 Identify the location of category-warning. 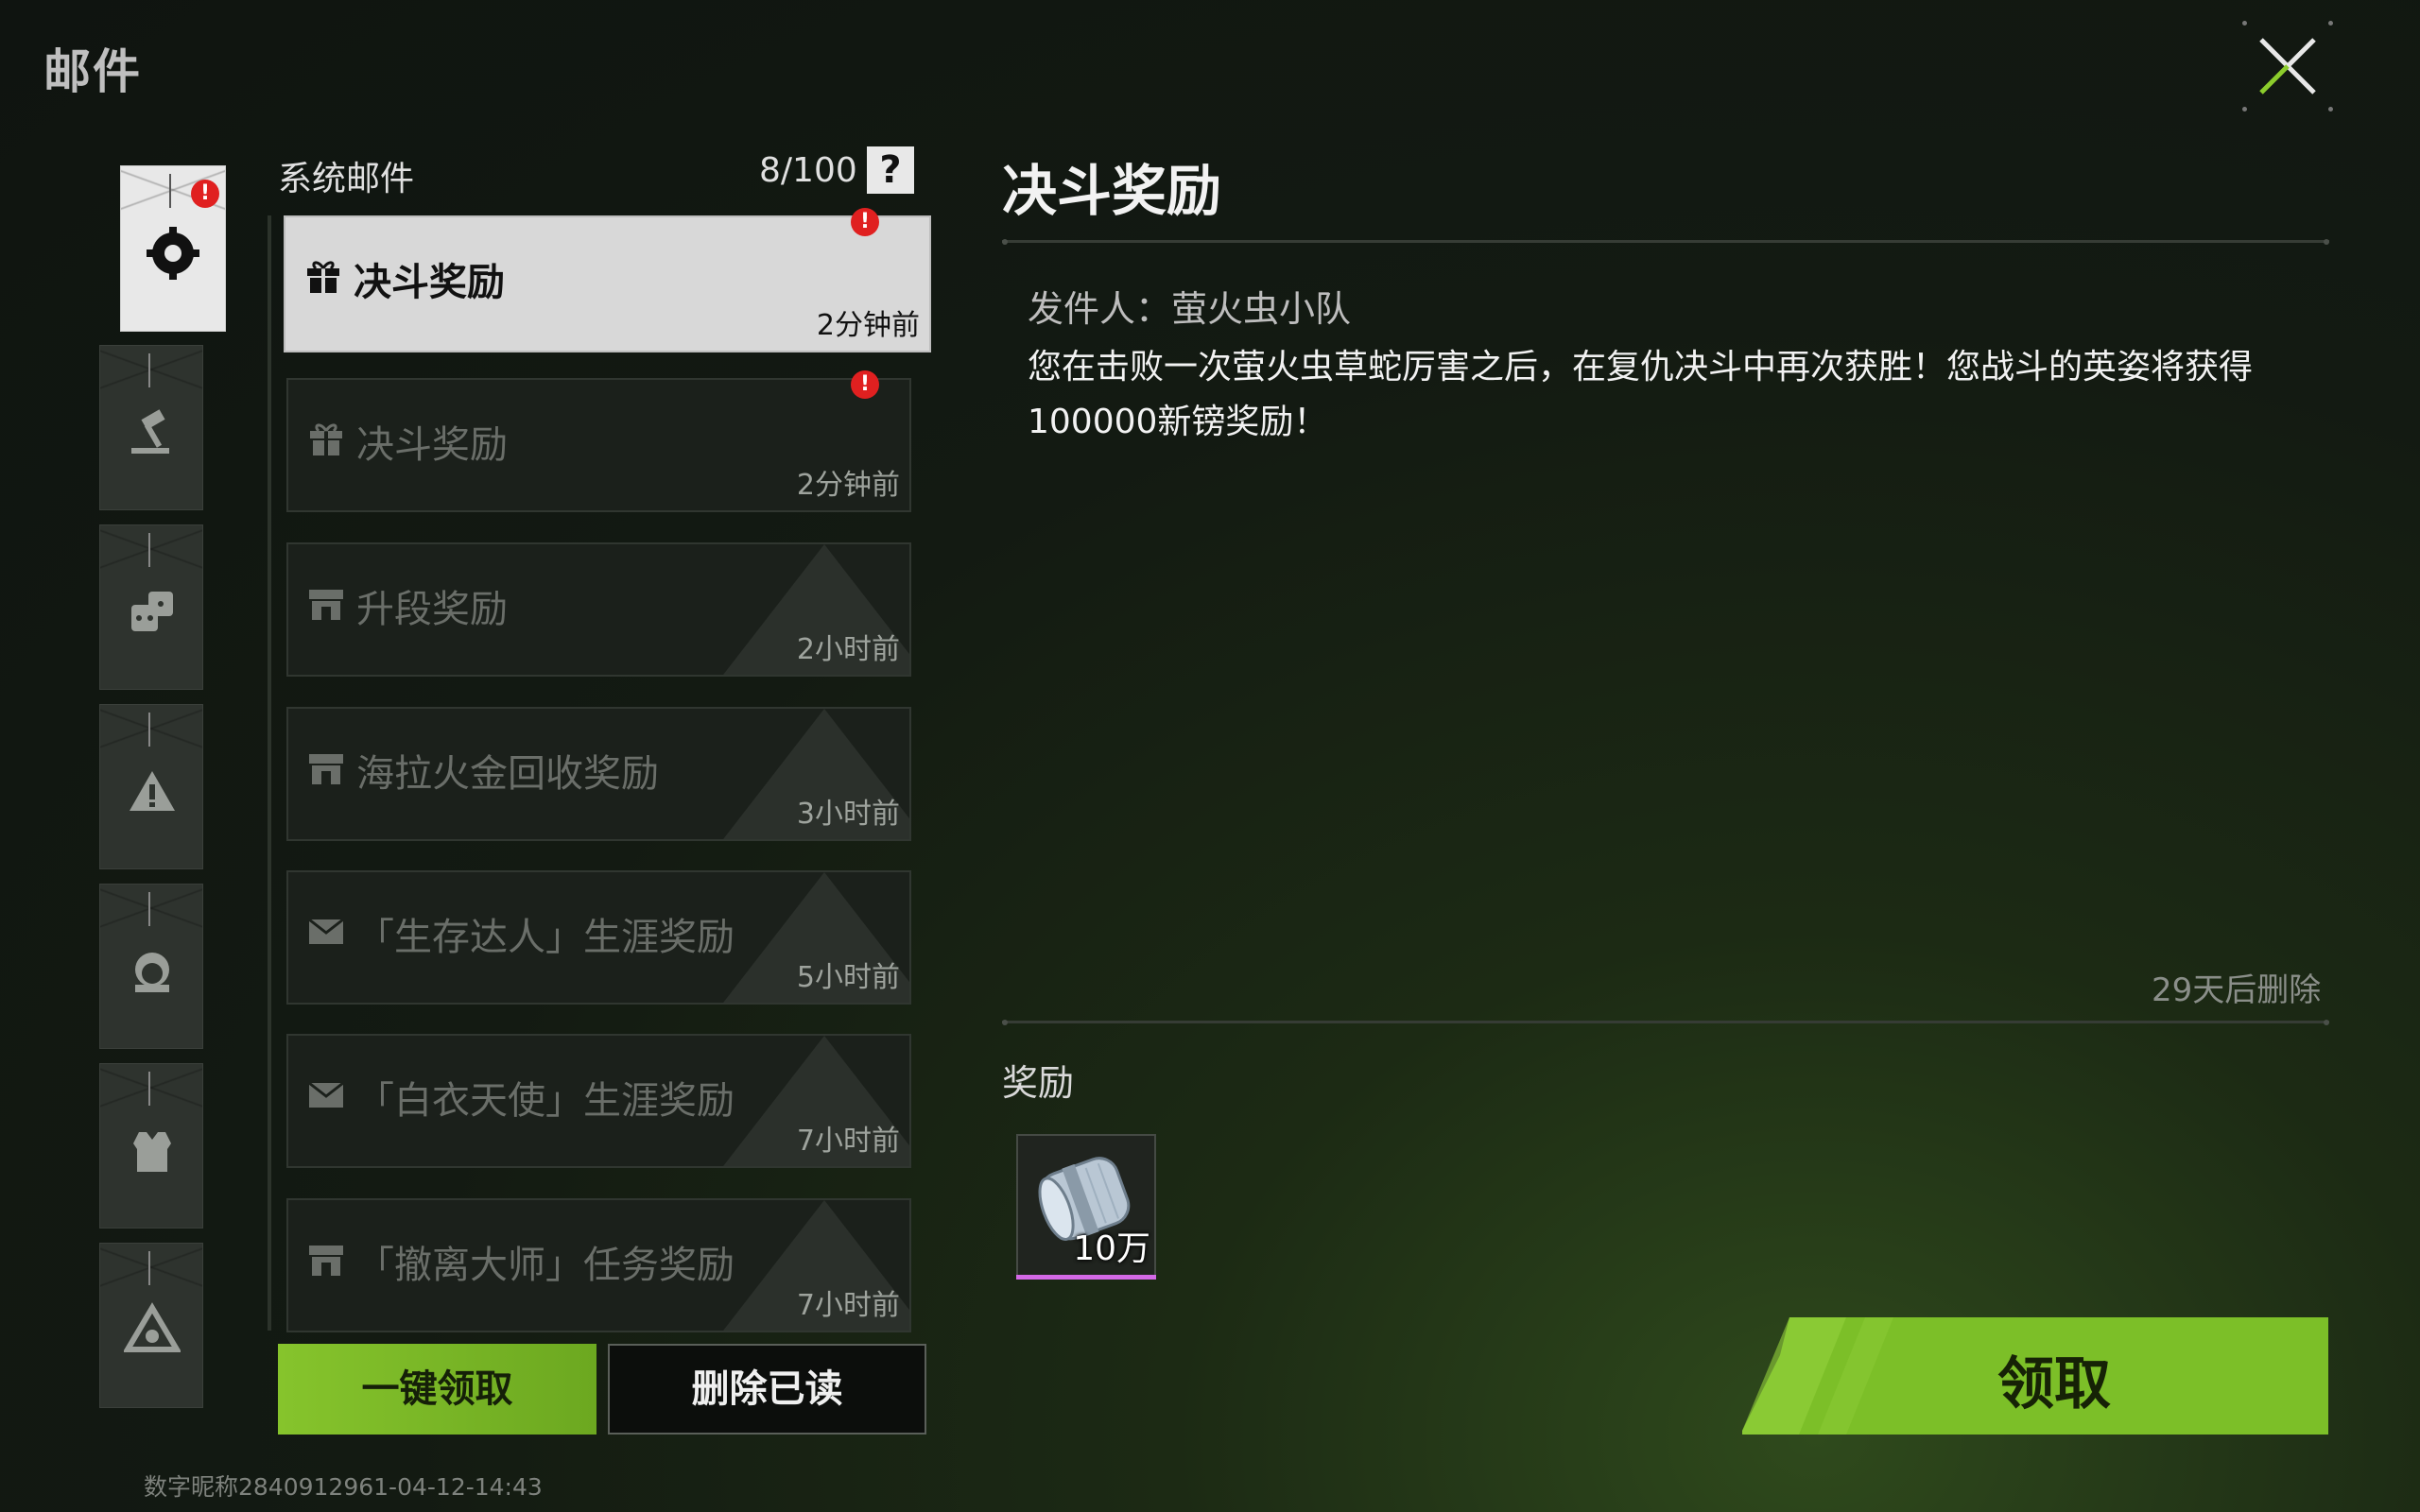
(151, 786).